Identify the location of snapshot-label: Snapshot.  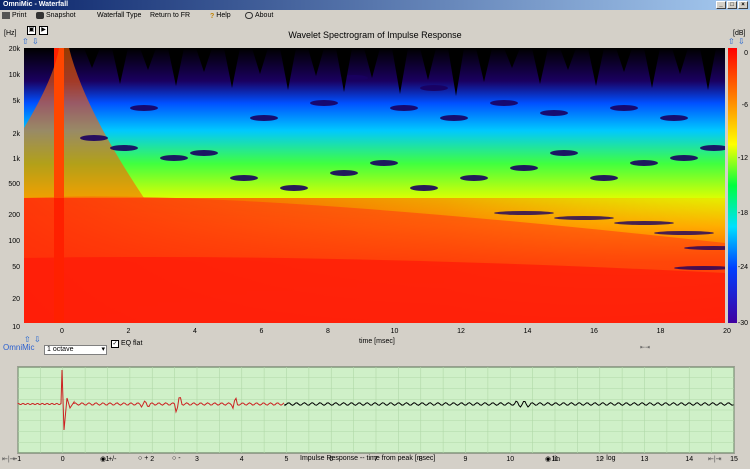
(61, 15).